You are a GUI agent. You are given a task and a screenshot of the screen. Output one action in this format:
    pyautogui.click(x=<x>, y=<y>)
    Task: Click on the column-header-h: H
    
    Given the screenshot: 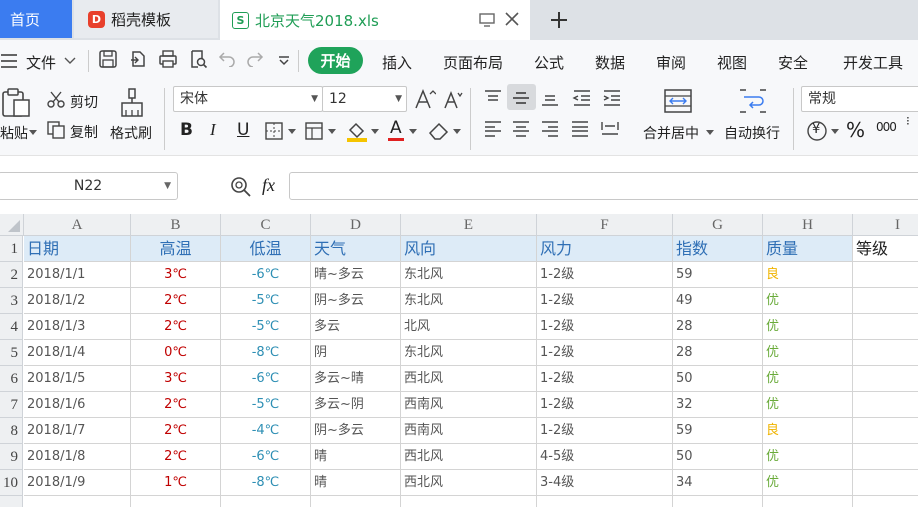 What is the action you would take?
    pyautogui.click(x=808, y=225)
    